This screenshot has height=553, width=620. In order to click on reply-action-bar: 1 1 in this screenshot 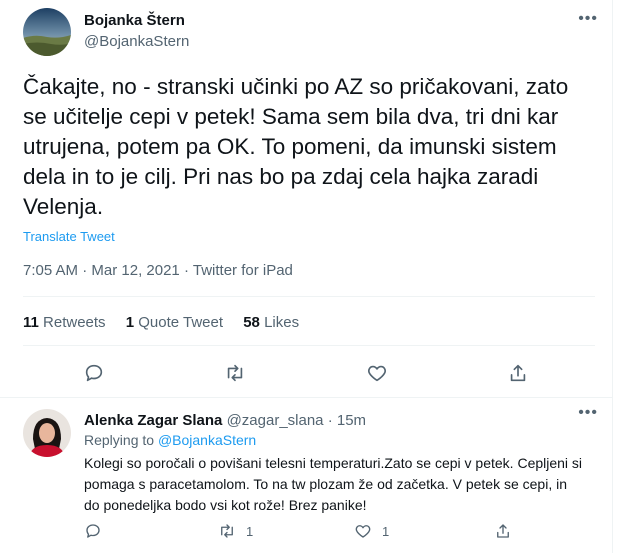, I will do `click(334, 532)`.